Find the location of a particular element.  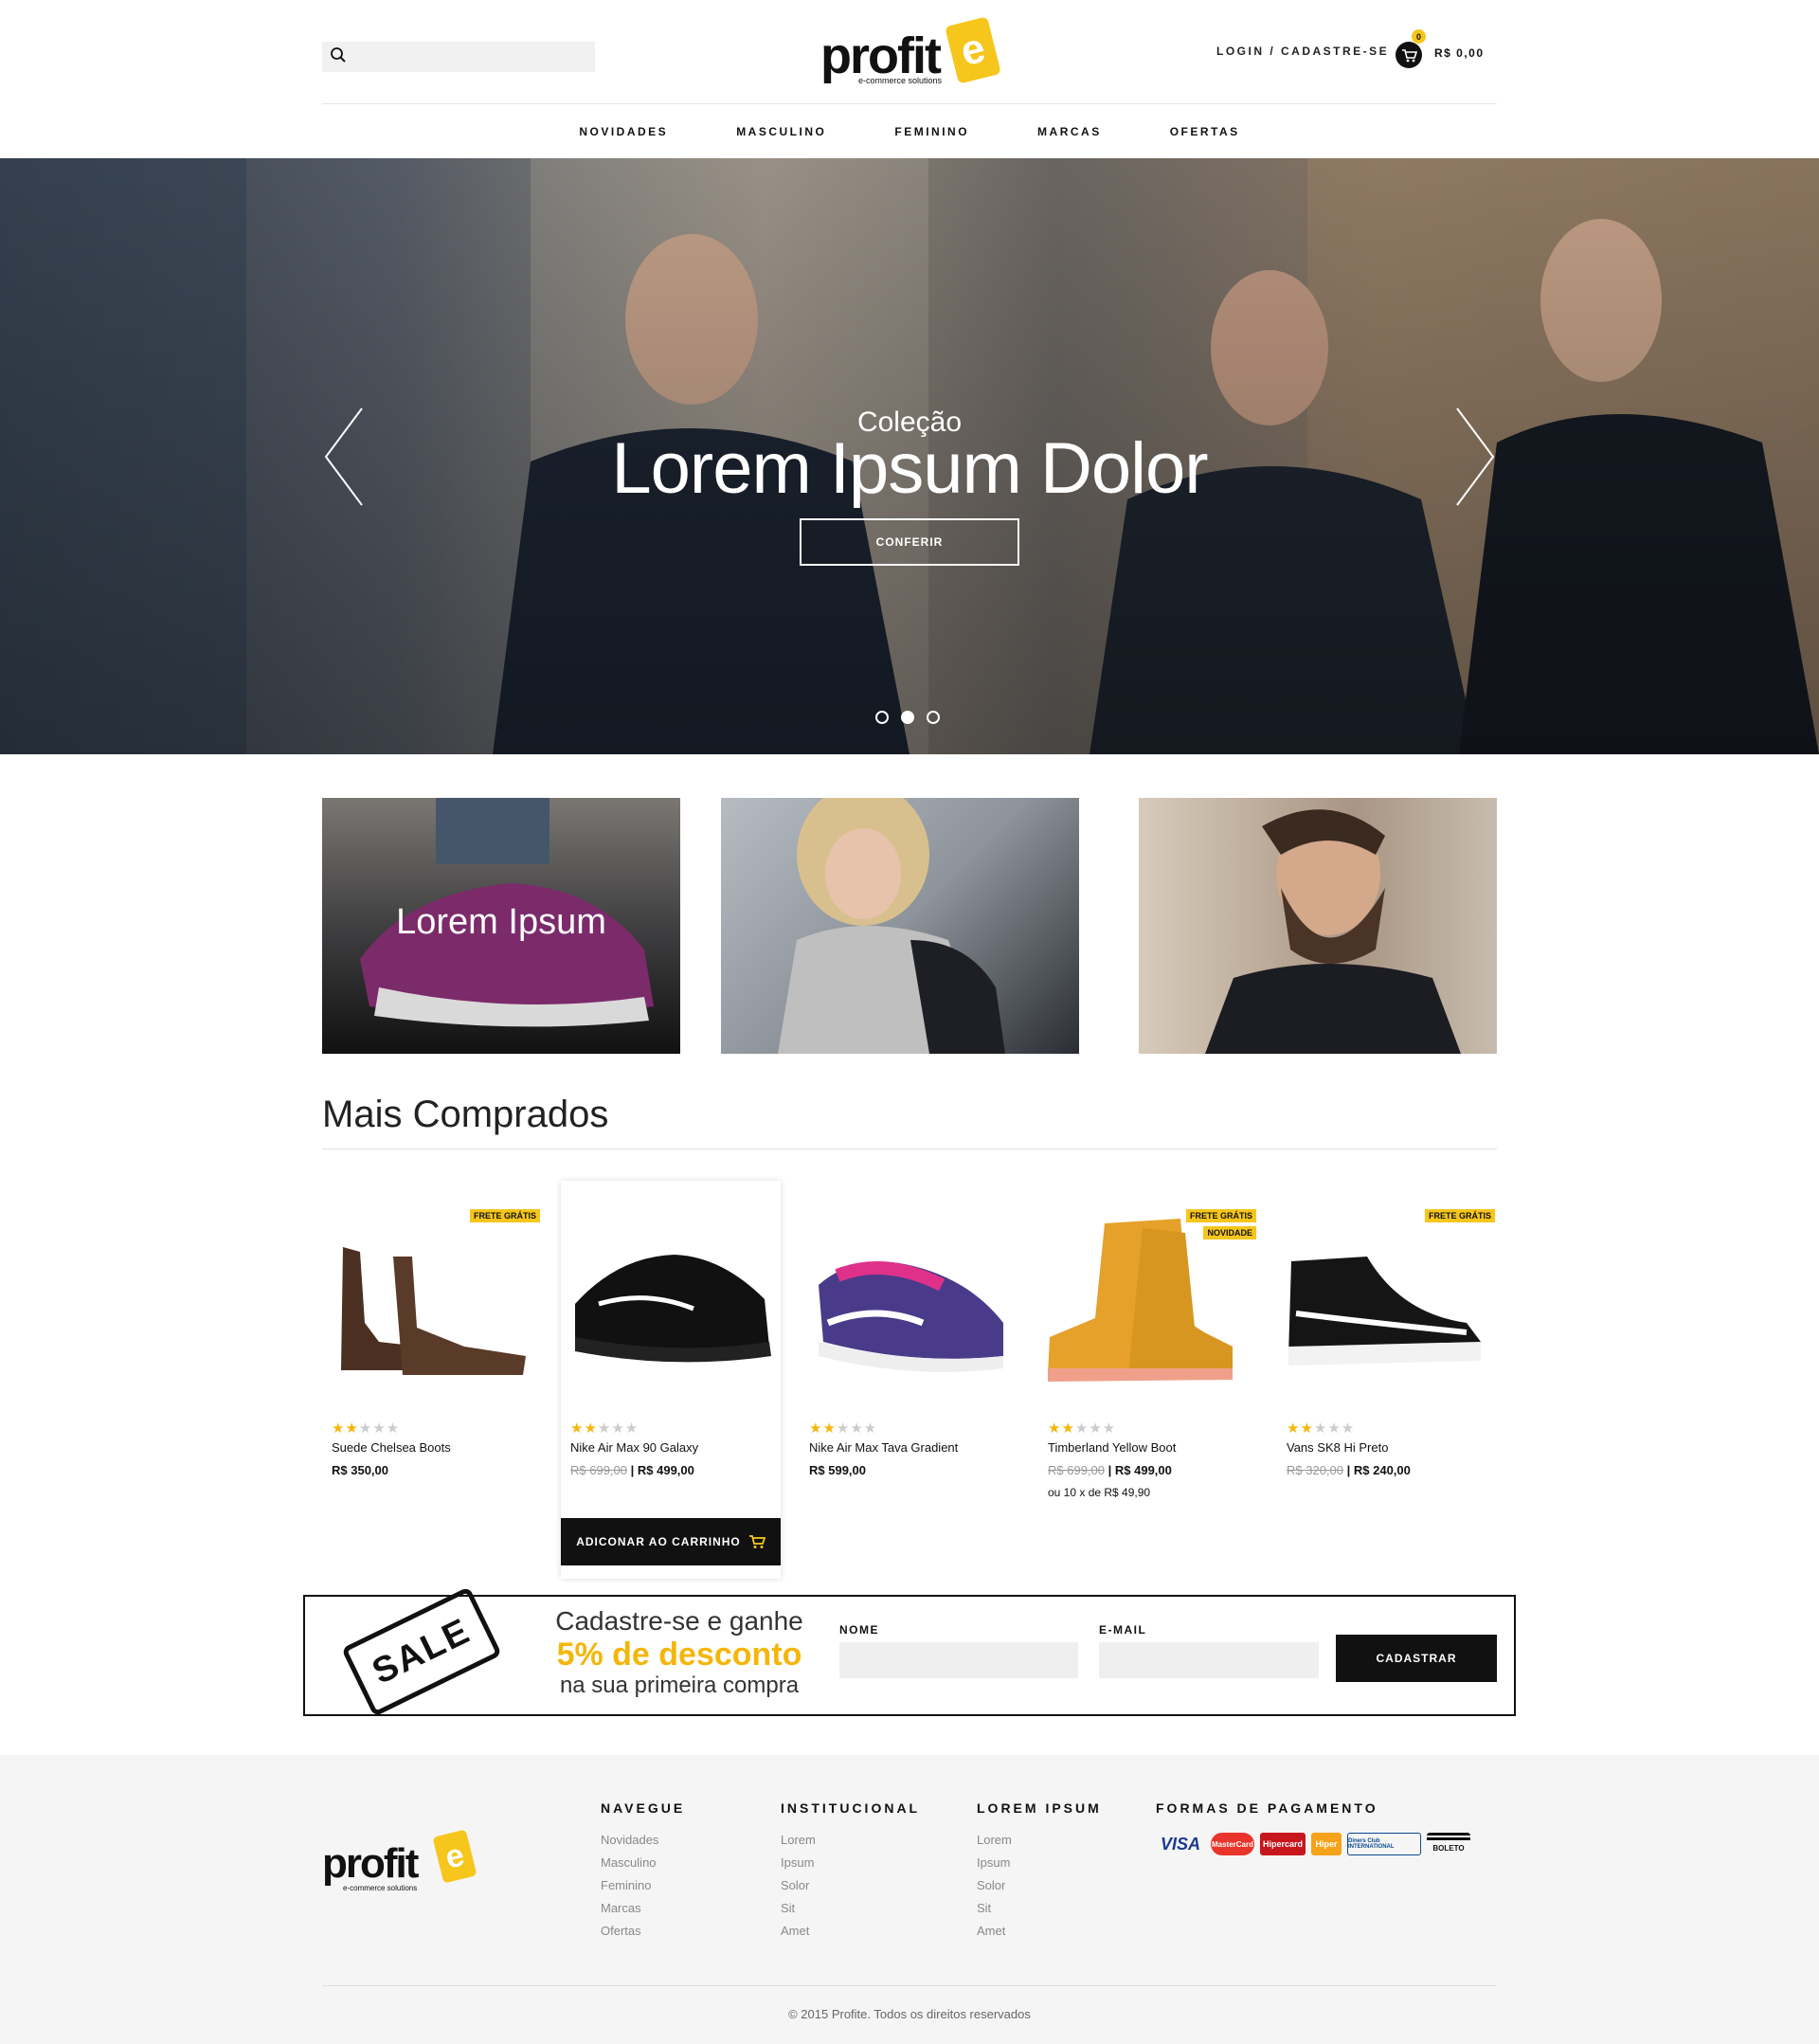

product-name: Vans SK8 Hi Preto is located at coordinates (1337, 1447).